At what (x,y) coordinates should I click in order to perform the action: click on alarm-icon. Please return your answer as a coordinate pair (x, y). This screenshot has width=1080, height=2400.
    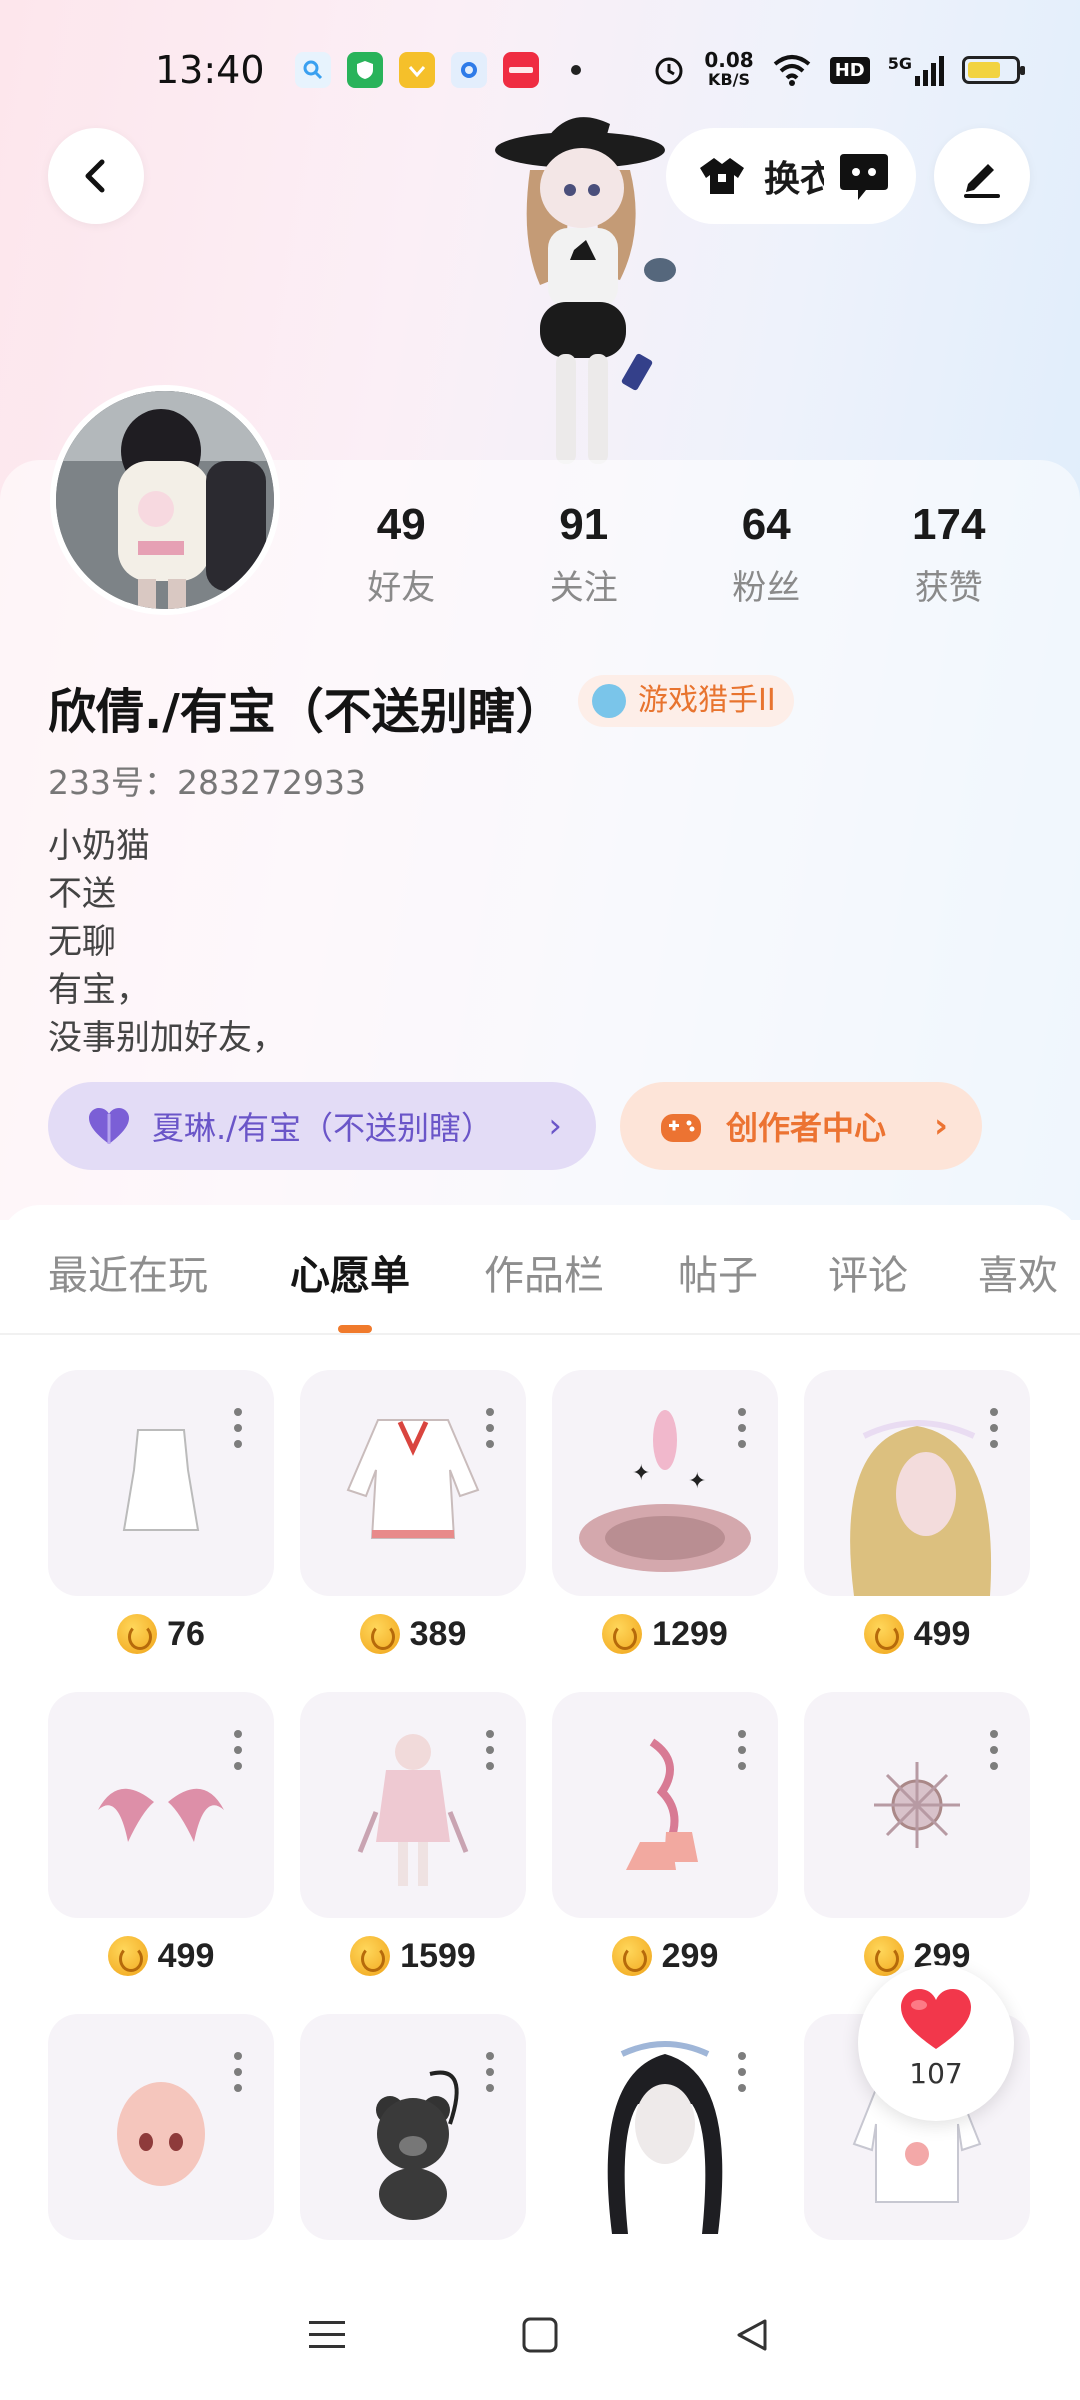
    Looking at the image, I should click on (669, 71).